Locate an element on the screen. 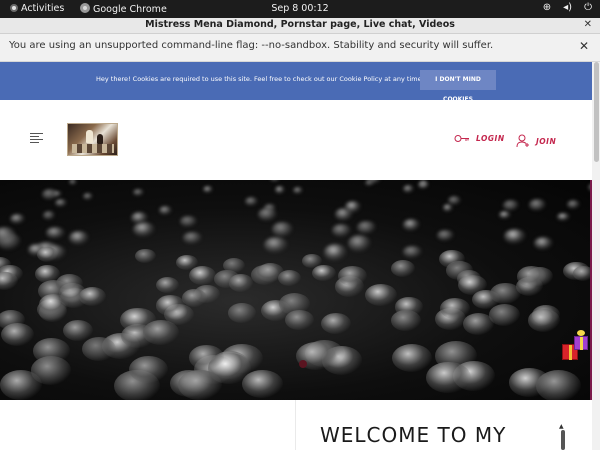  volume-icon: ◂) is located at coordinates (568, 7).